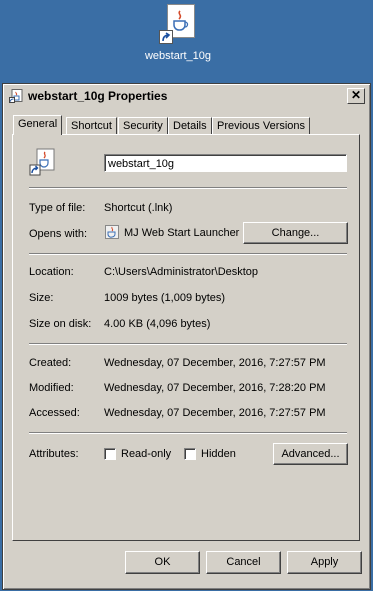 Image resolution: width=373 pixels, height=591 pixels. Describe the element at coordinates (186, 96) in the screenshot. I see `title-bar: webstart_10g Properties ✕` at that location.